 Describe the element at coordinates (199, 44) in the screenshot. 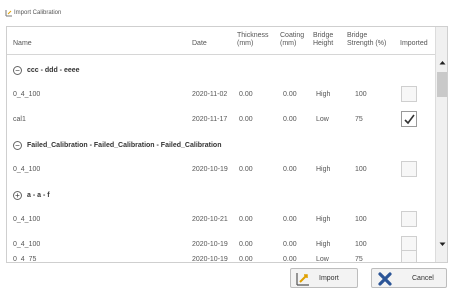

I see `column-header-date: Date` at that location.